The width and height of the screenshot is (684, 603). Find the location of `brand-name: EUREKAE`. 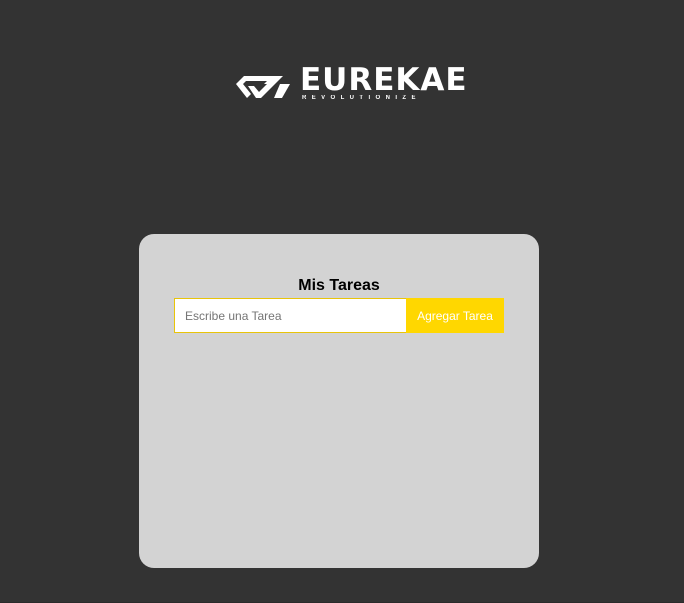

brand-name: EUREKAE is located at coordinates (384, 80).